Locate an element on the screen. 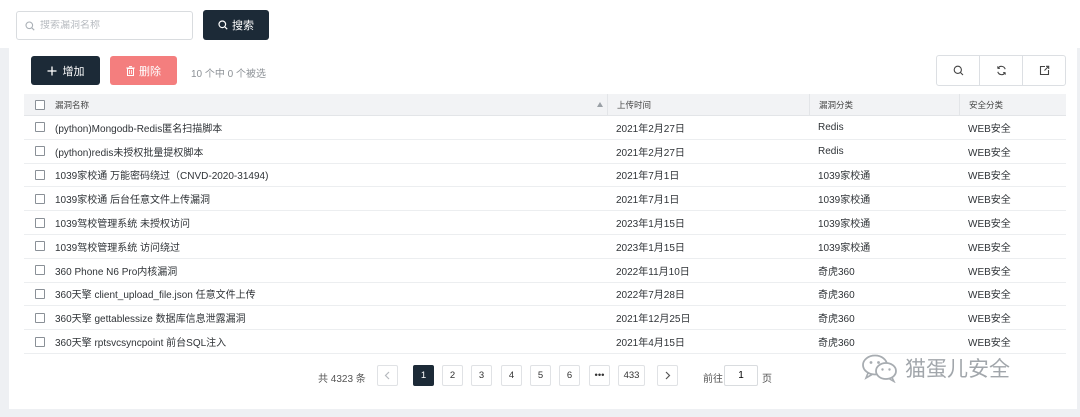 This screenshot has height=417, width=1080. search-button: 搜索 is located at coordinates (236, 25).